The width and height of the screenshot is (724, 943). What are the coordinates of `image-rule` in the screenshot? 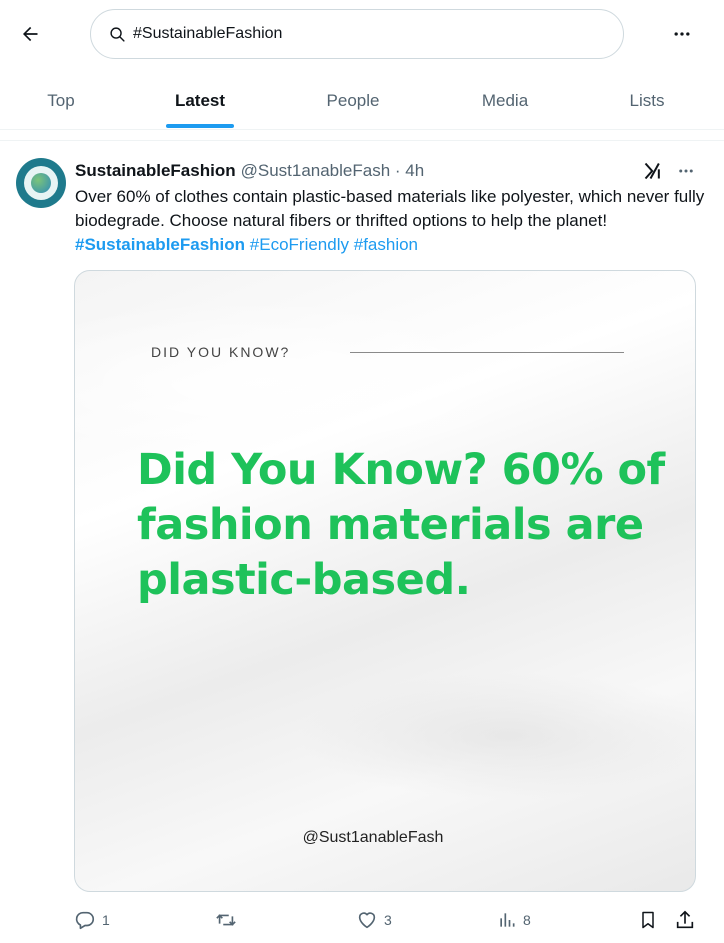 It's located at (487, 352).